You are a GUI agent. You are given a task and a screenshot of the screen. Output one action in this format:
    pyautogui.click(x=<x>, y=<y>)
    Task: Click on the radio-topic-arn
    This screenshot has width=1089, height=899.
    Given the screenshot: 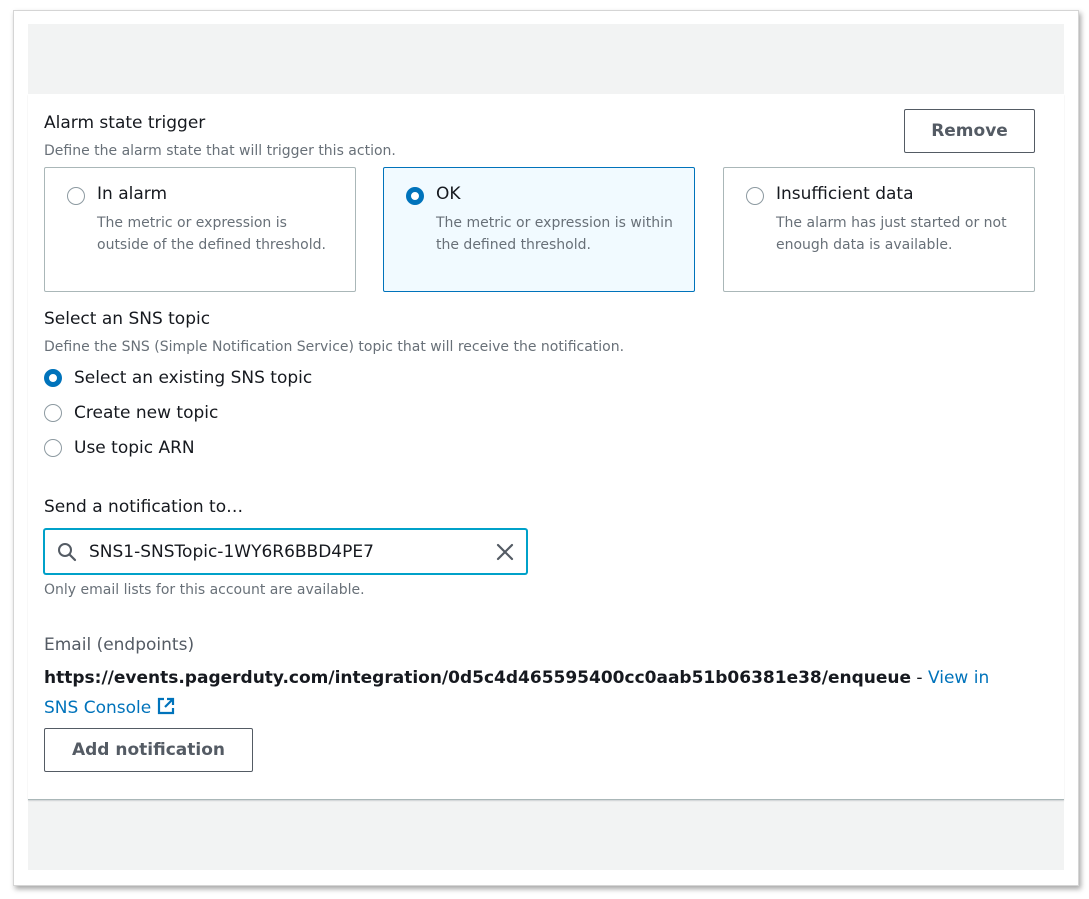 What is the action you would take?
    pyautogui.click(x=53, y=448)
    